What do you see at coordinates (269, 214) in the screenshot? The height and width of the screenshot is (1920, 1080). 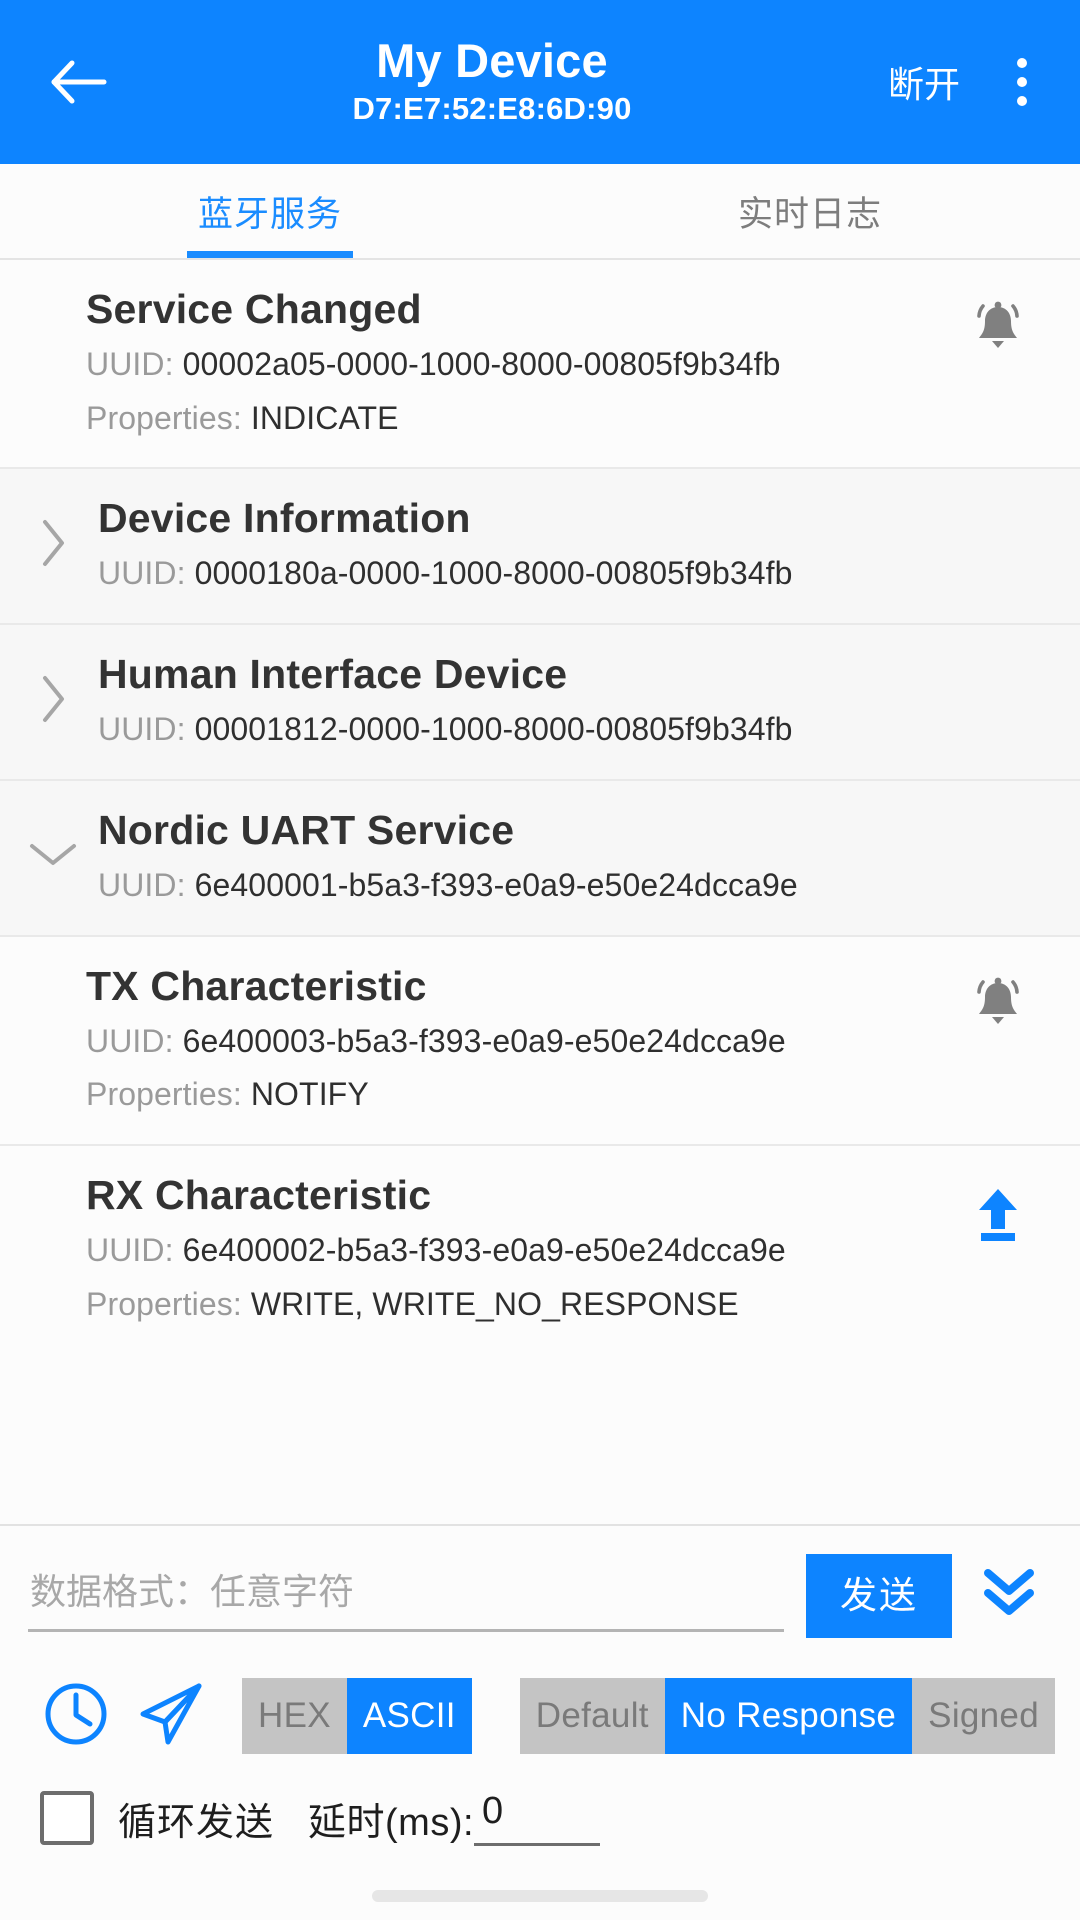 I see `tab-label: 蓝牙服务` at bounding box center [269, 214].